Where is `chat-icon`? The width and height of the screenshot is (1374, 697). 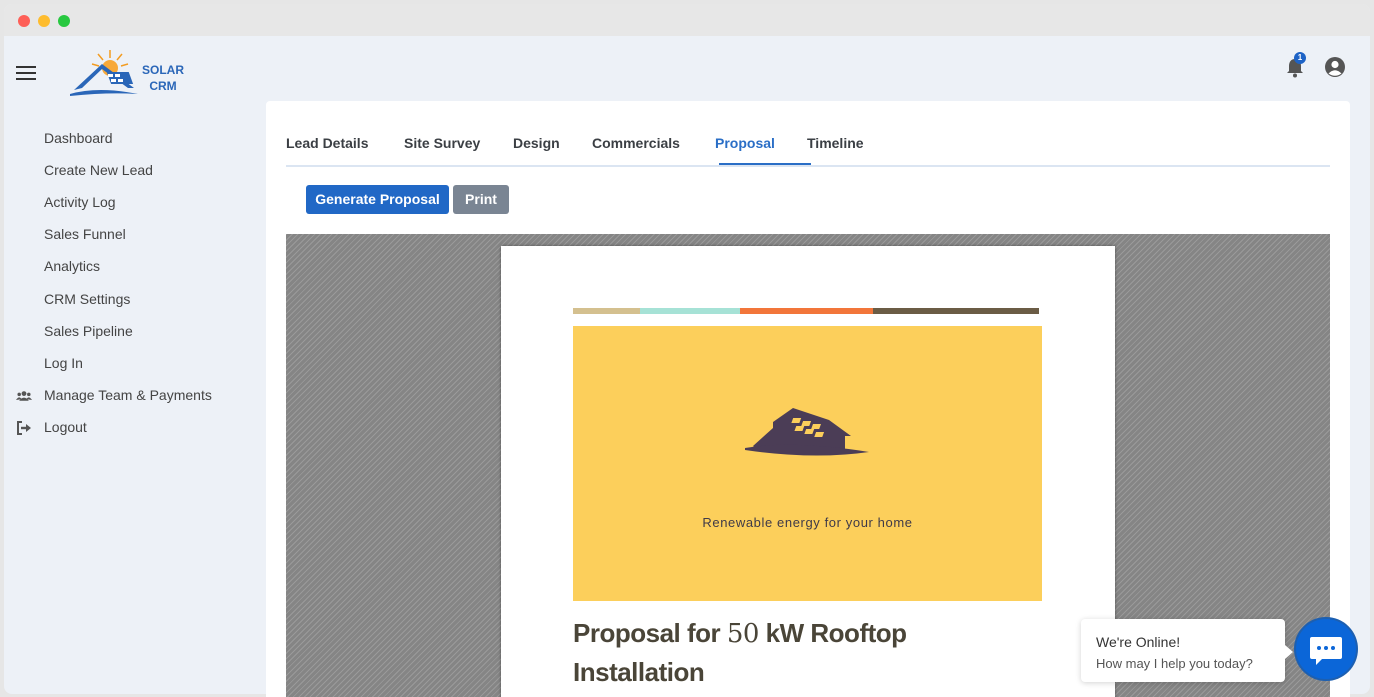
chat-icon is located at coordinates (1326, 651).